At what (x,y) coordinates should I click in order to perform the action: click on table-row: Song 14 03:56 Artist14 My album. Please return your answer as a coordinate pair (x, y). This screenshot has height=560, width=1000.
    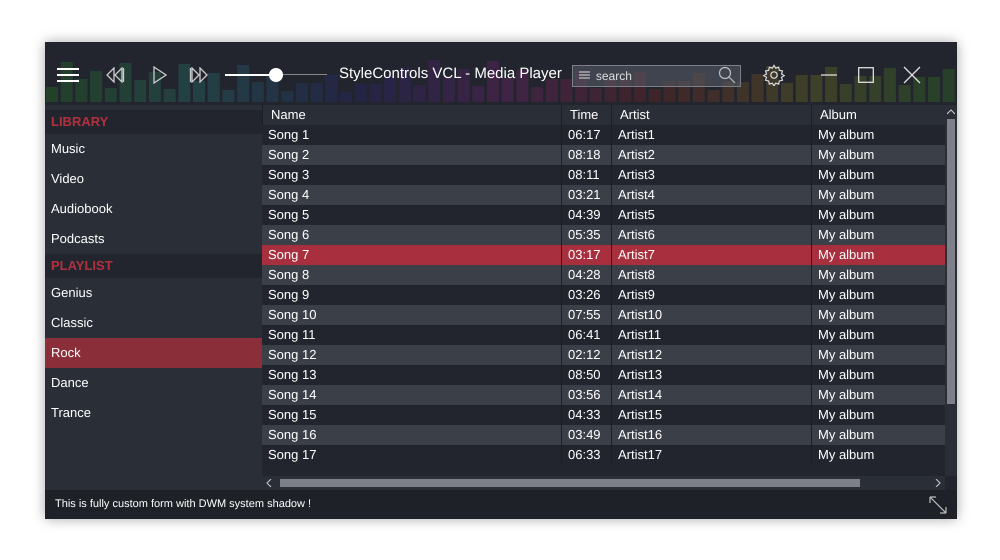
    Looking at the image, I should click on (603, 395).